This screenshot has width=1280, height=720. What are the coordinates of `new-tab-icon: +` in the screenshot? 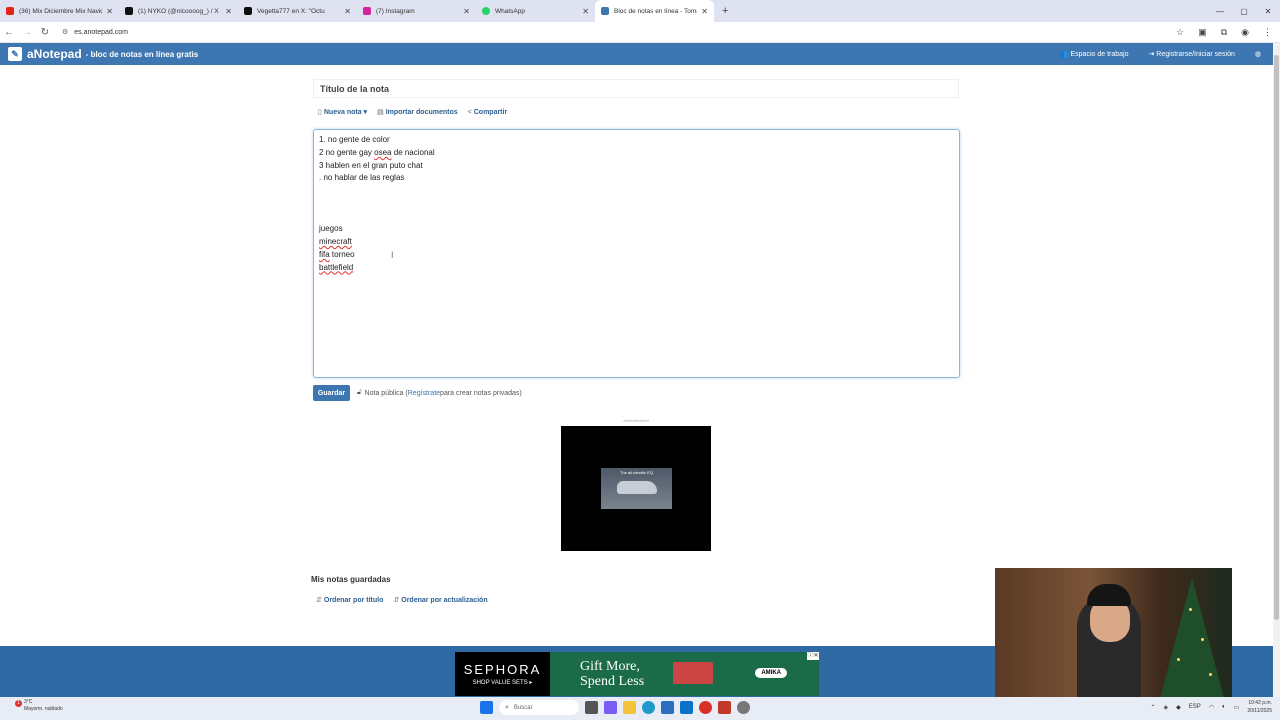 It's located at (725, 11).